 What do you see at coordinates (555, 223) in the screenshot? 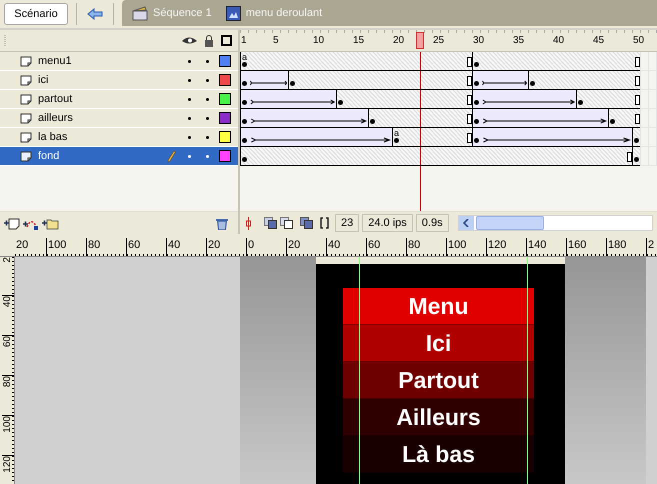
I see `horizontal-scrollbar` at bounding box center [555, 223].